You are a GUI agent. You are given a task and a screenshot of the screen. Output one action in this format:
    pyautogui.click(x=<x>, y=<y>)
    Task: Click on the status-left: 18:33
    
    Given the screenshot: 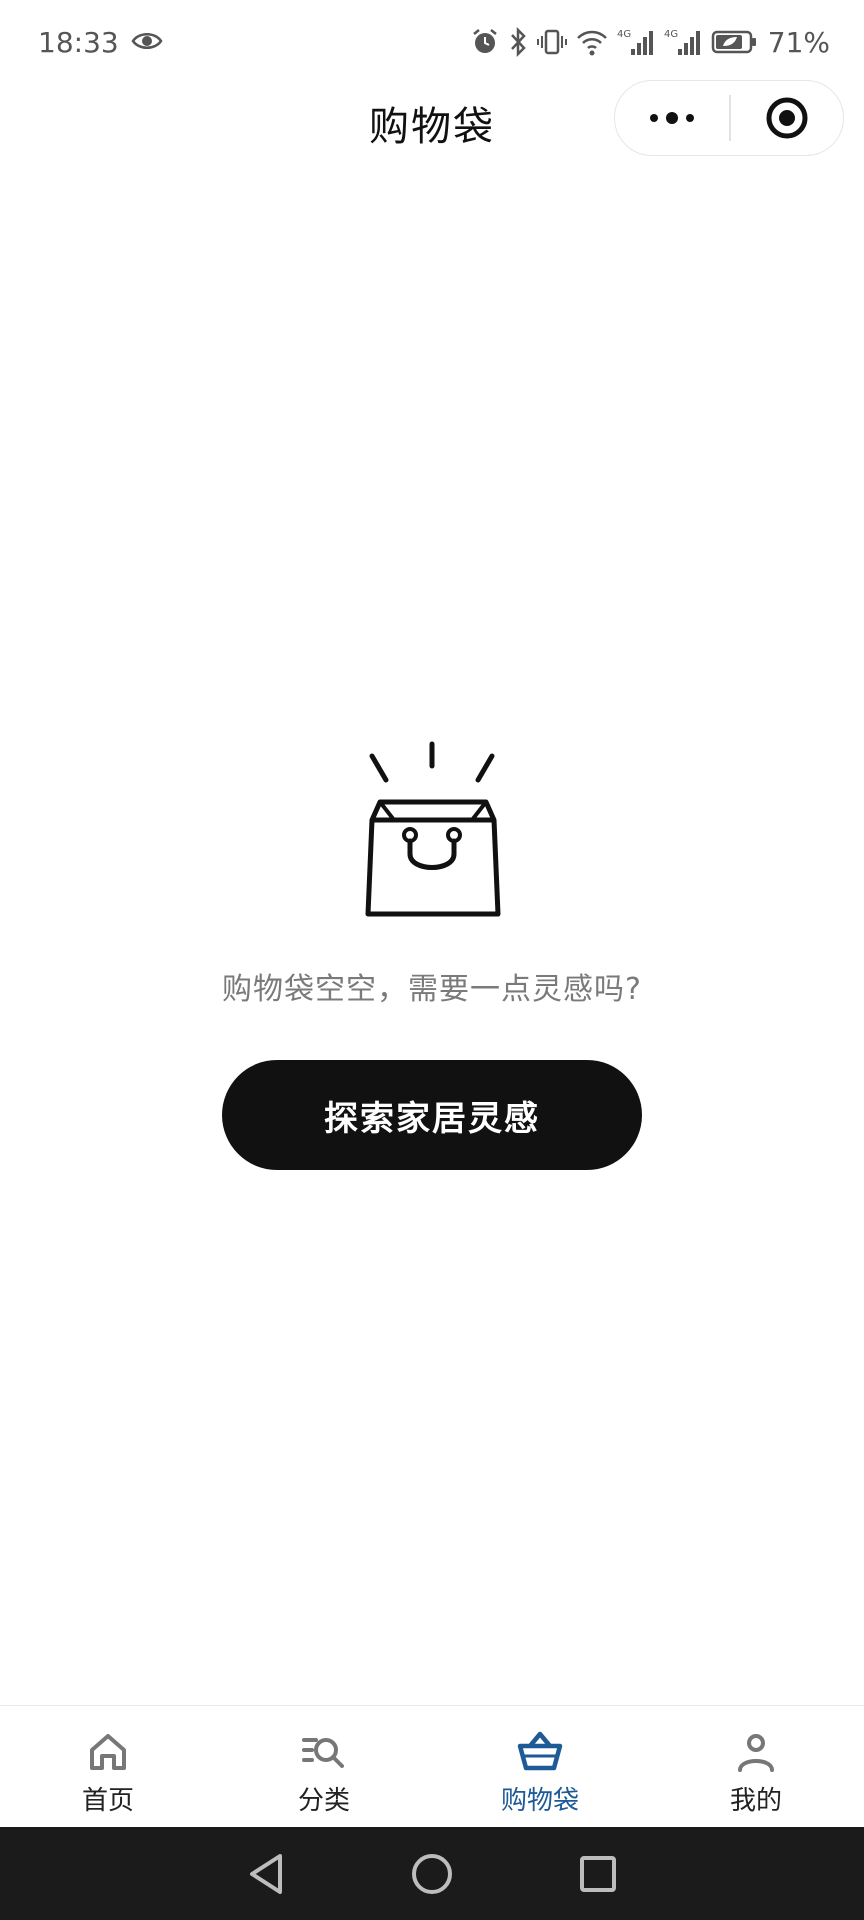 What is the action you would take?
    pyautogui.click(x=100, y=42)
    